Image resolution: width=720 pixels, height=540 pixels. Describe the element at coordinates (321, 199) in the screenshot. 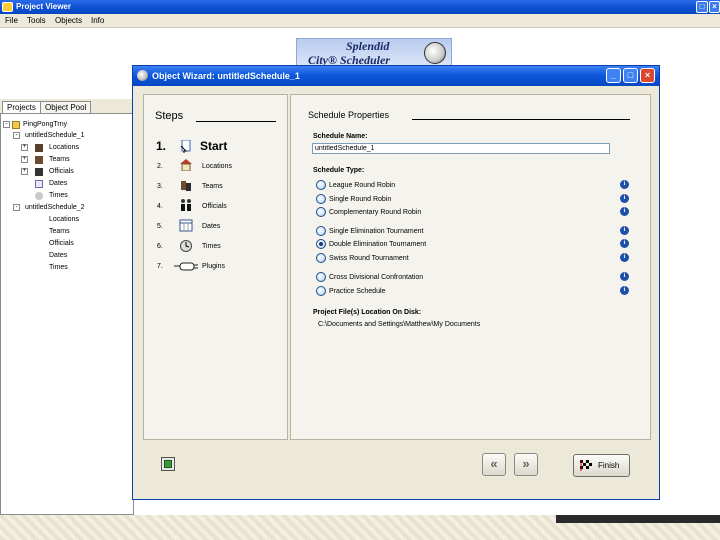

I see `radio-single-round-robin` at that location.